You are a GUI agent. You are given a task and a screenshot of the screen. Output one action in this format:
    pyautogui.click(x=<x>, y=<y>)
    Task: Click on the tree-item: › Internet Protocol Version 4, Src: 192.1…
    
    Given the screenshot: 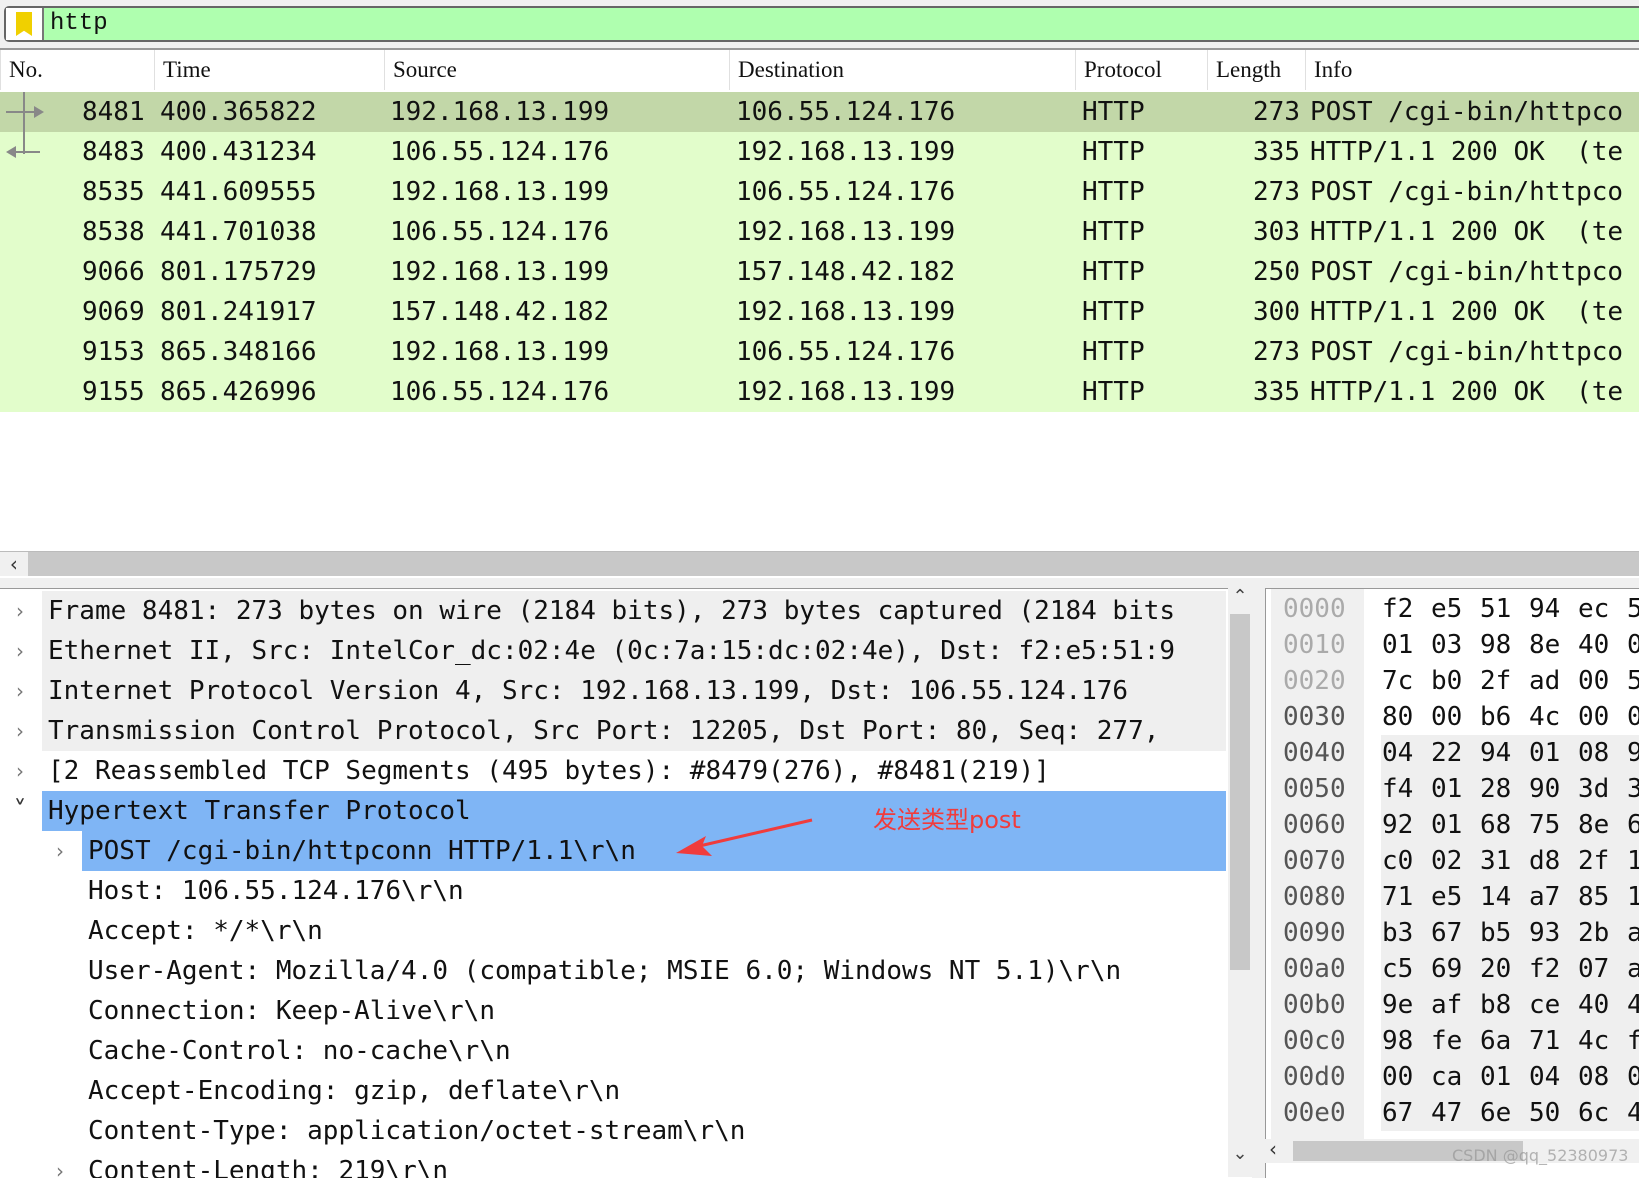 What is the action you would take?
    pyautogui.click(x=613, y=691)
    